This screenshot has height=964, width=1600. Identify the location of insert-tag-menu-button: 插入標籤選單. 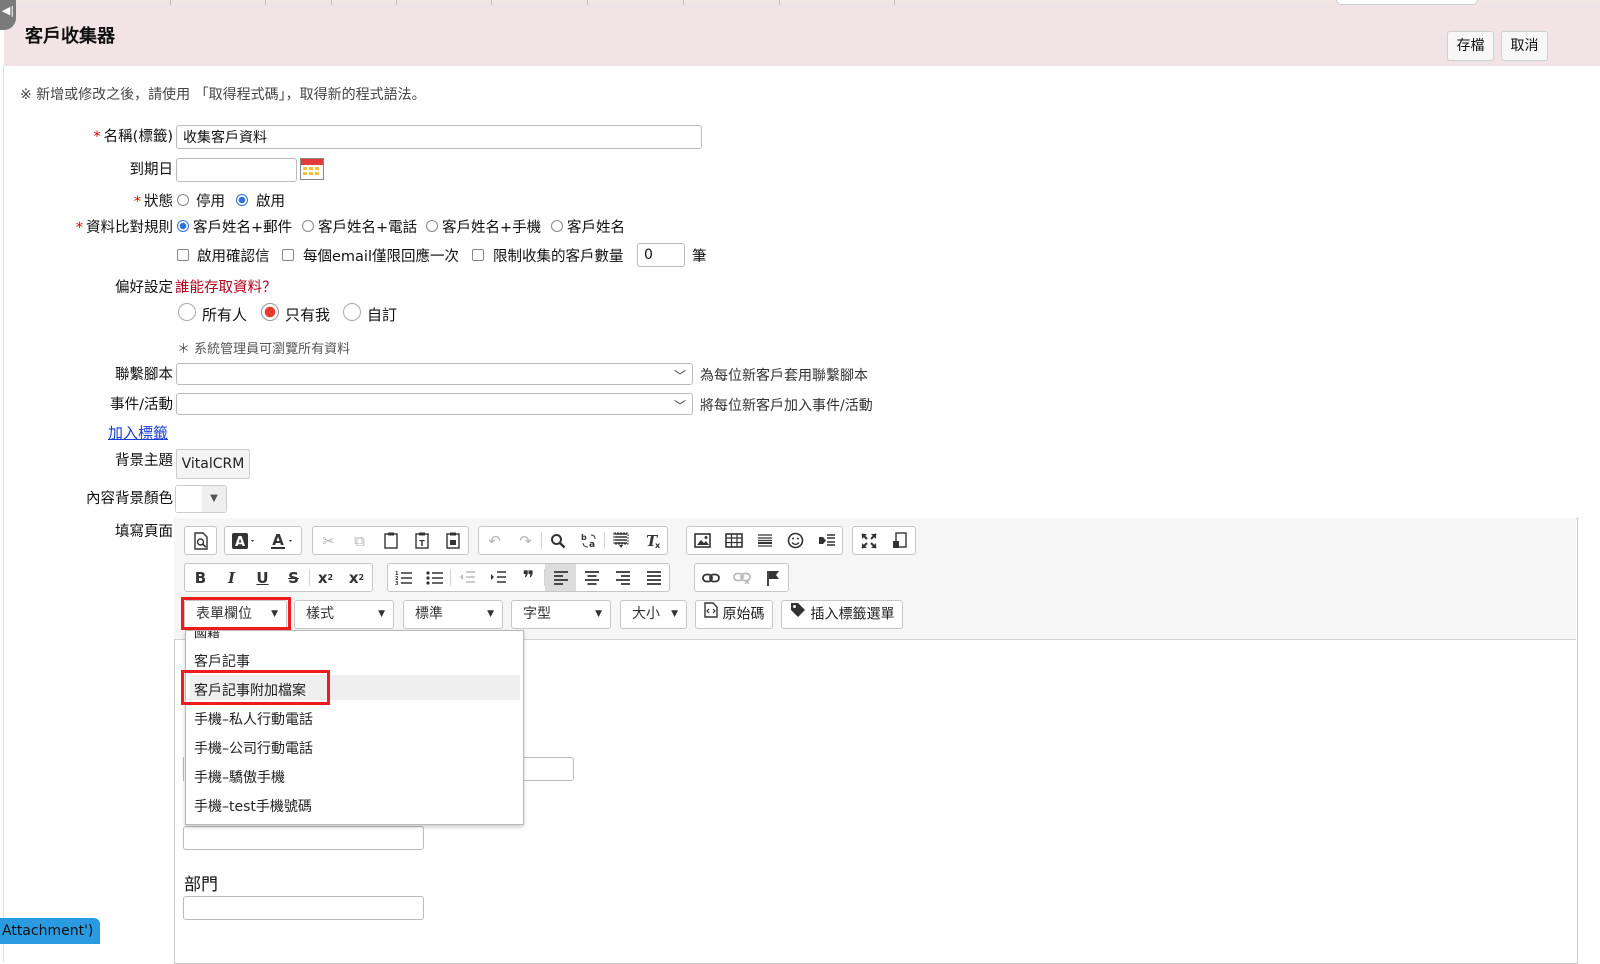
(842, 614).